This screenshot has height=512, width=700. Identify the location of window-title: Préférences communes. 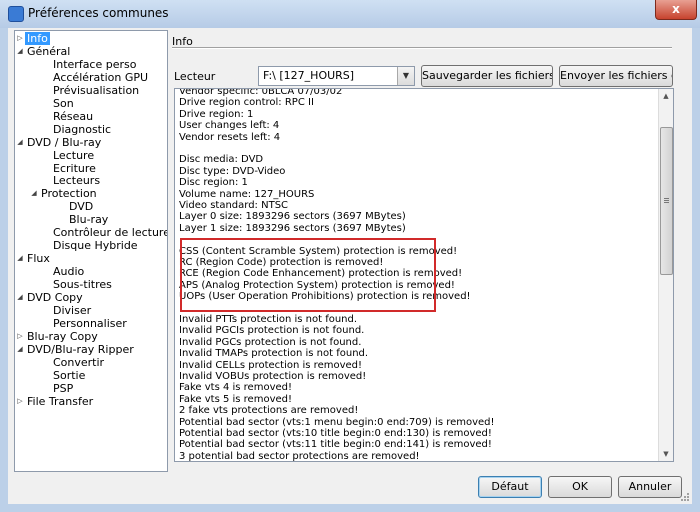
(98, 13).